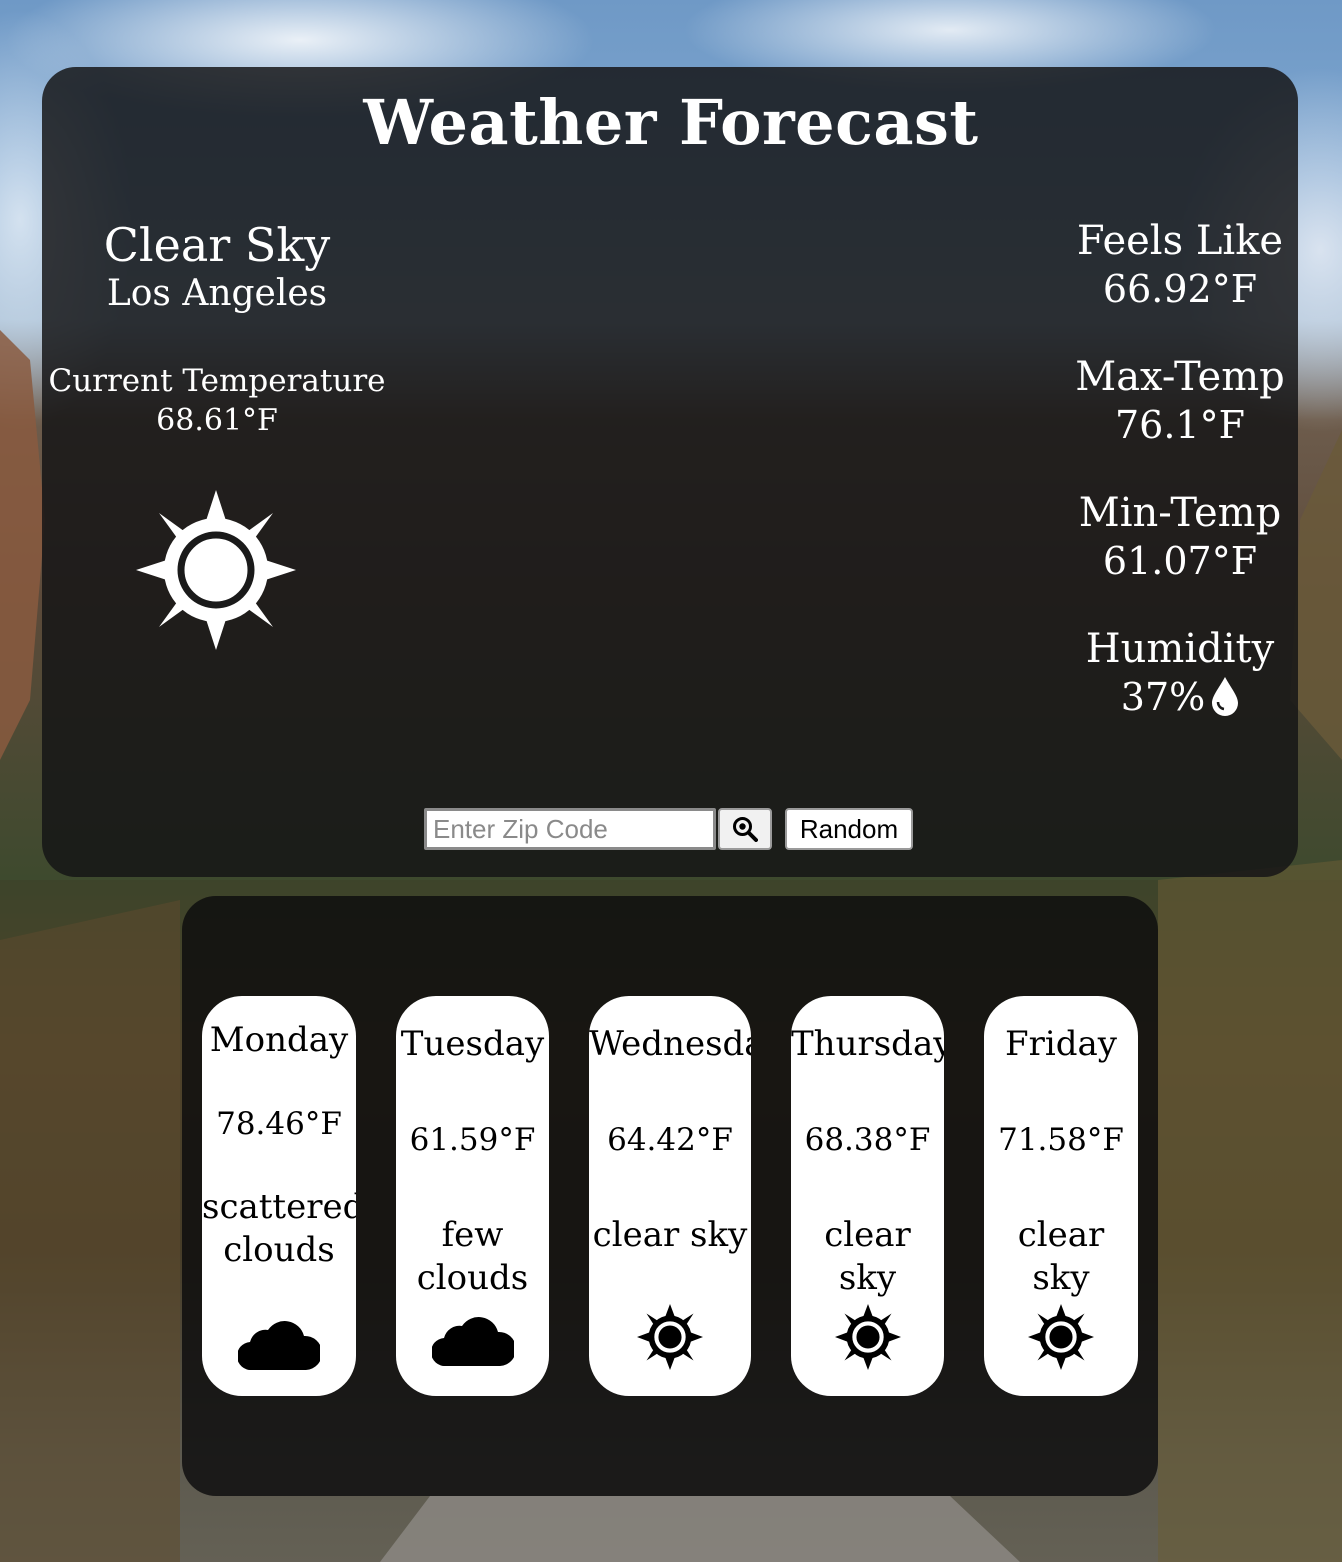 Image resolution: width=1342 pixels, height=1562 pixels. What do you see at coordinates (867, 1140) in the screenshot?
I see `forecast-temp: 68.38°F` at bounding box center [867, 1140].